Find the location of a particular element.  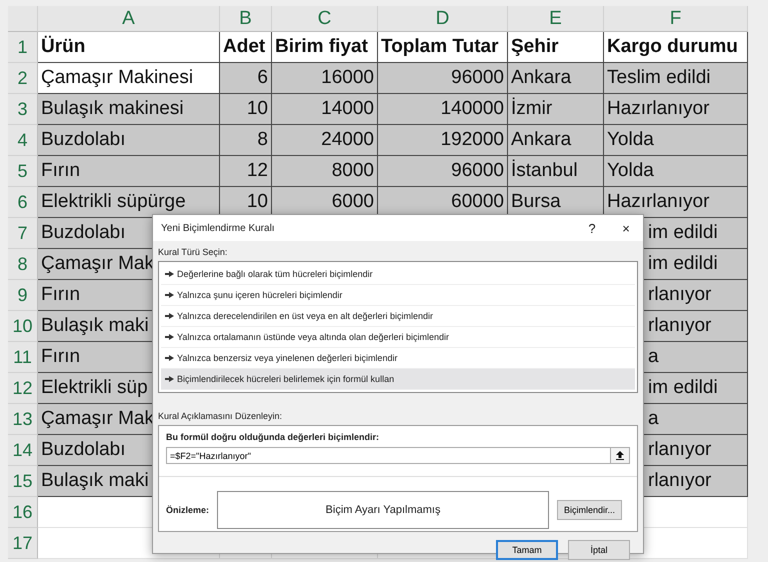

collapse-button is located at coordinates (620, 455).